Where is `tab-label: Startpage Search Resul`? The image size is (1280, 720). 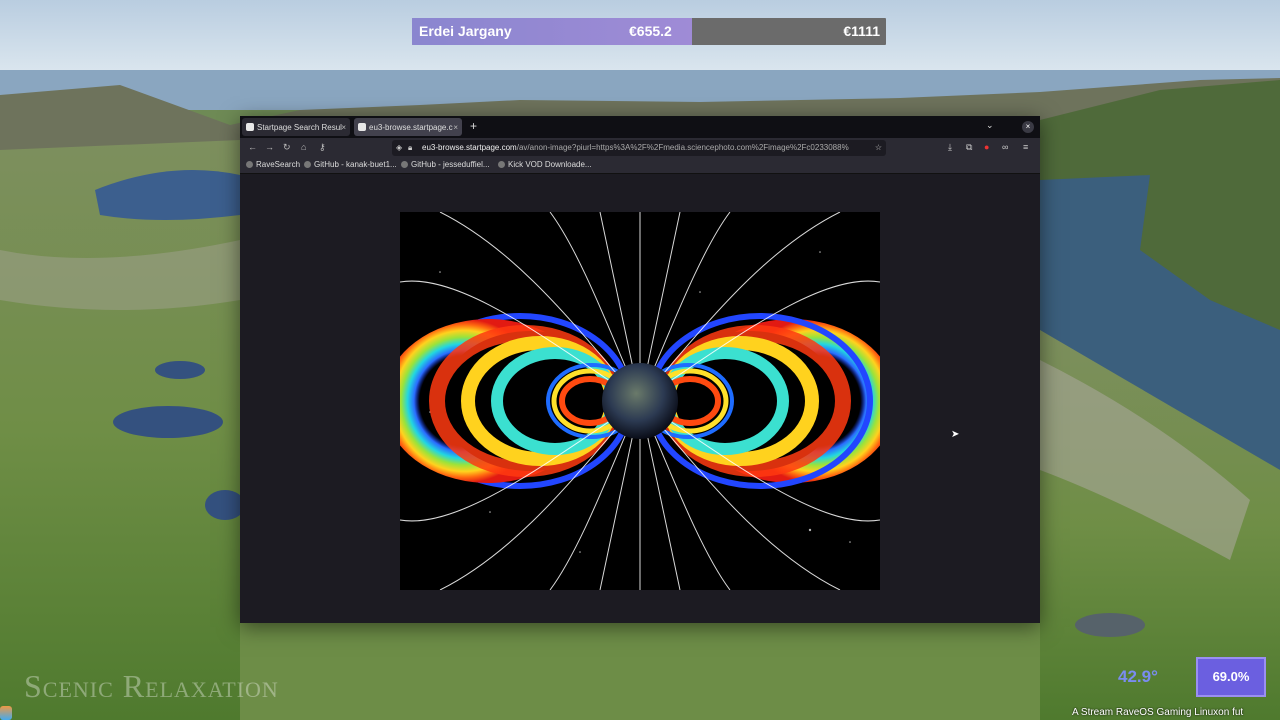 tab-label: Startpage Search Resul is located at coordinates (299, 127).